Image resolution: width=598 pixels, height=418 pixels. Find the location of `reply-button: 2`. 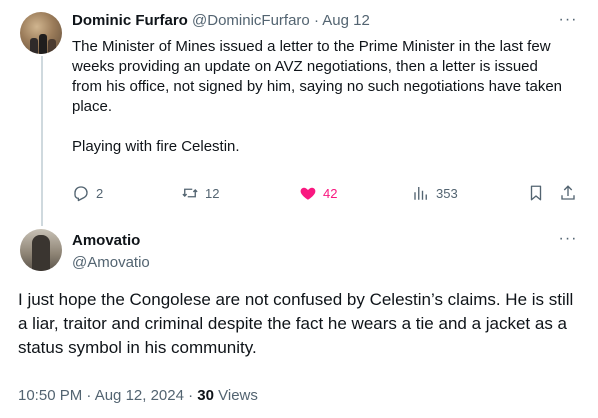

reply-button: 2 is located at coordinates (87, 193).